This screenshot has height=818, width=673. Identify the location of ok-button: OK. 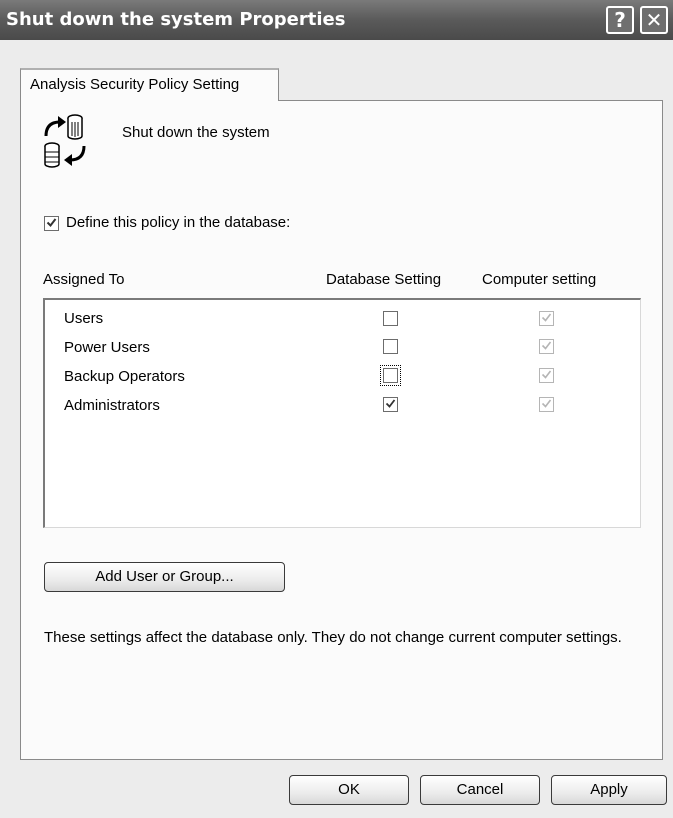
(349, 790).